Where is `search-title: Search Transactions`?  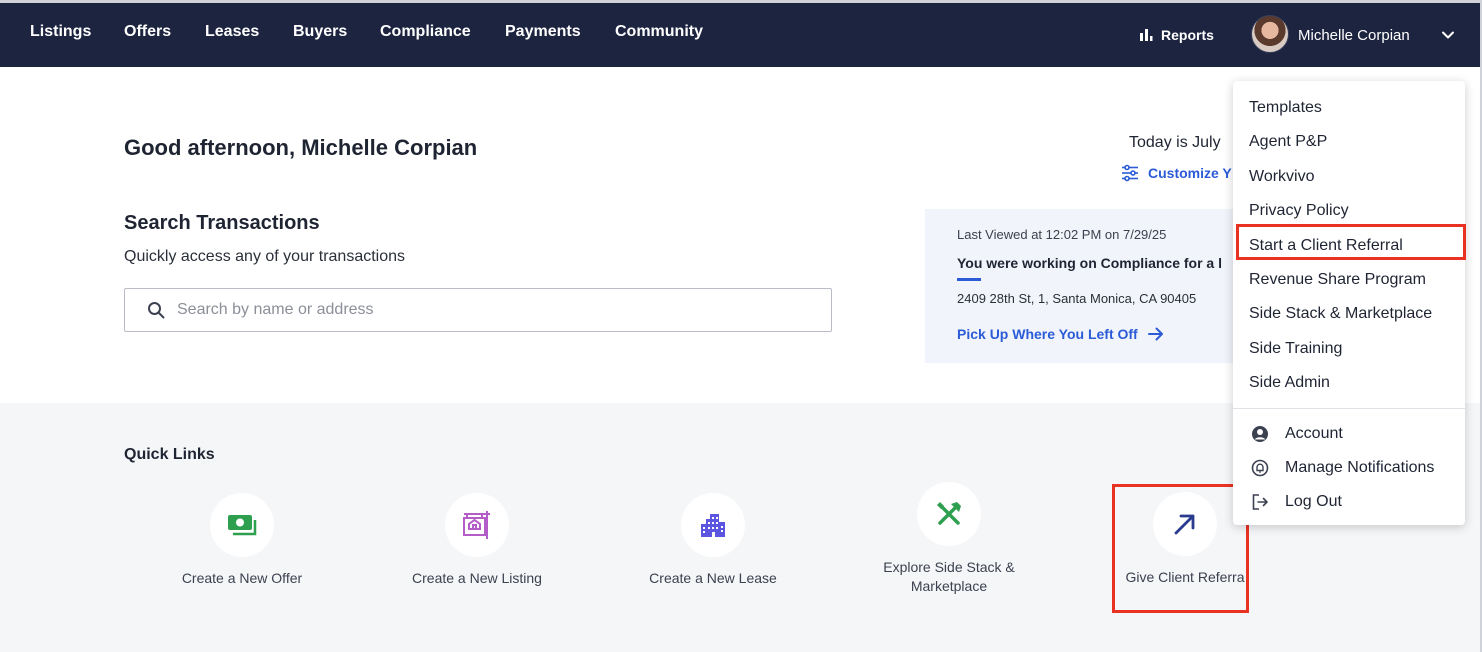
search-title: Search Transactions is located at coordinates (222, 223).